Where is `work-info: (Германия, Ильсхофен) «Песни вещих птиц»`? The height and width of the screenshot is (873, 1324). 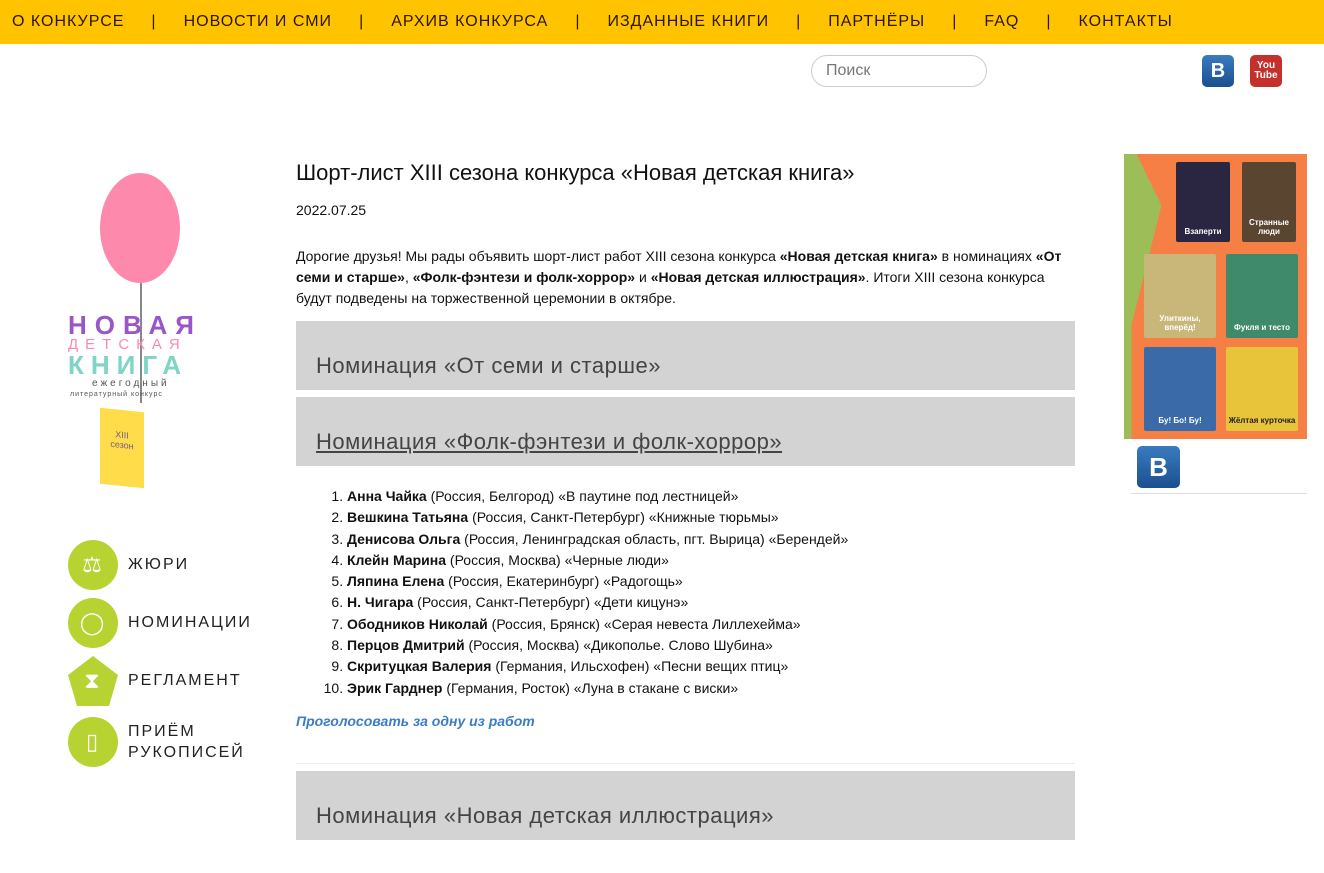 work-info: (Германия, Ильсхофен) «Песни вещих птиц» is located at coordinates (640, 666).